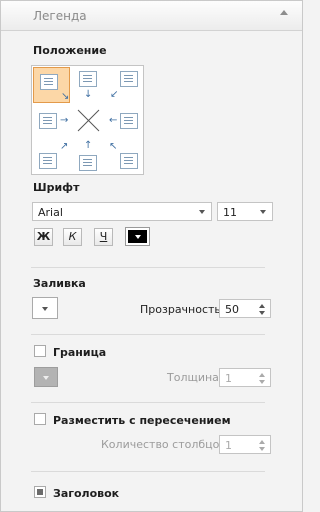  Describe the element at coordinates (65, 96) in the screenshot. I see `arrow-down-right-icon: ↘` at that location.